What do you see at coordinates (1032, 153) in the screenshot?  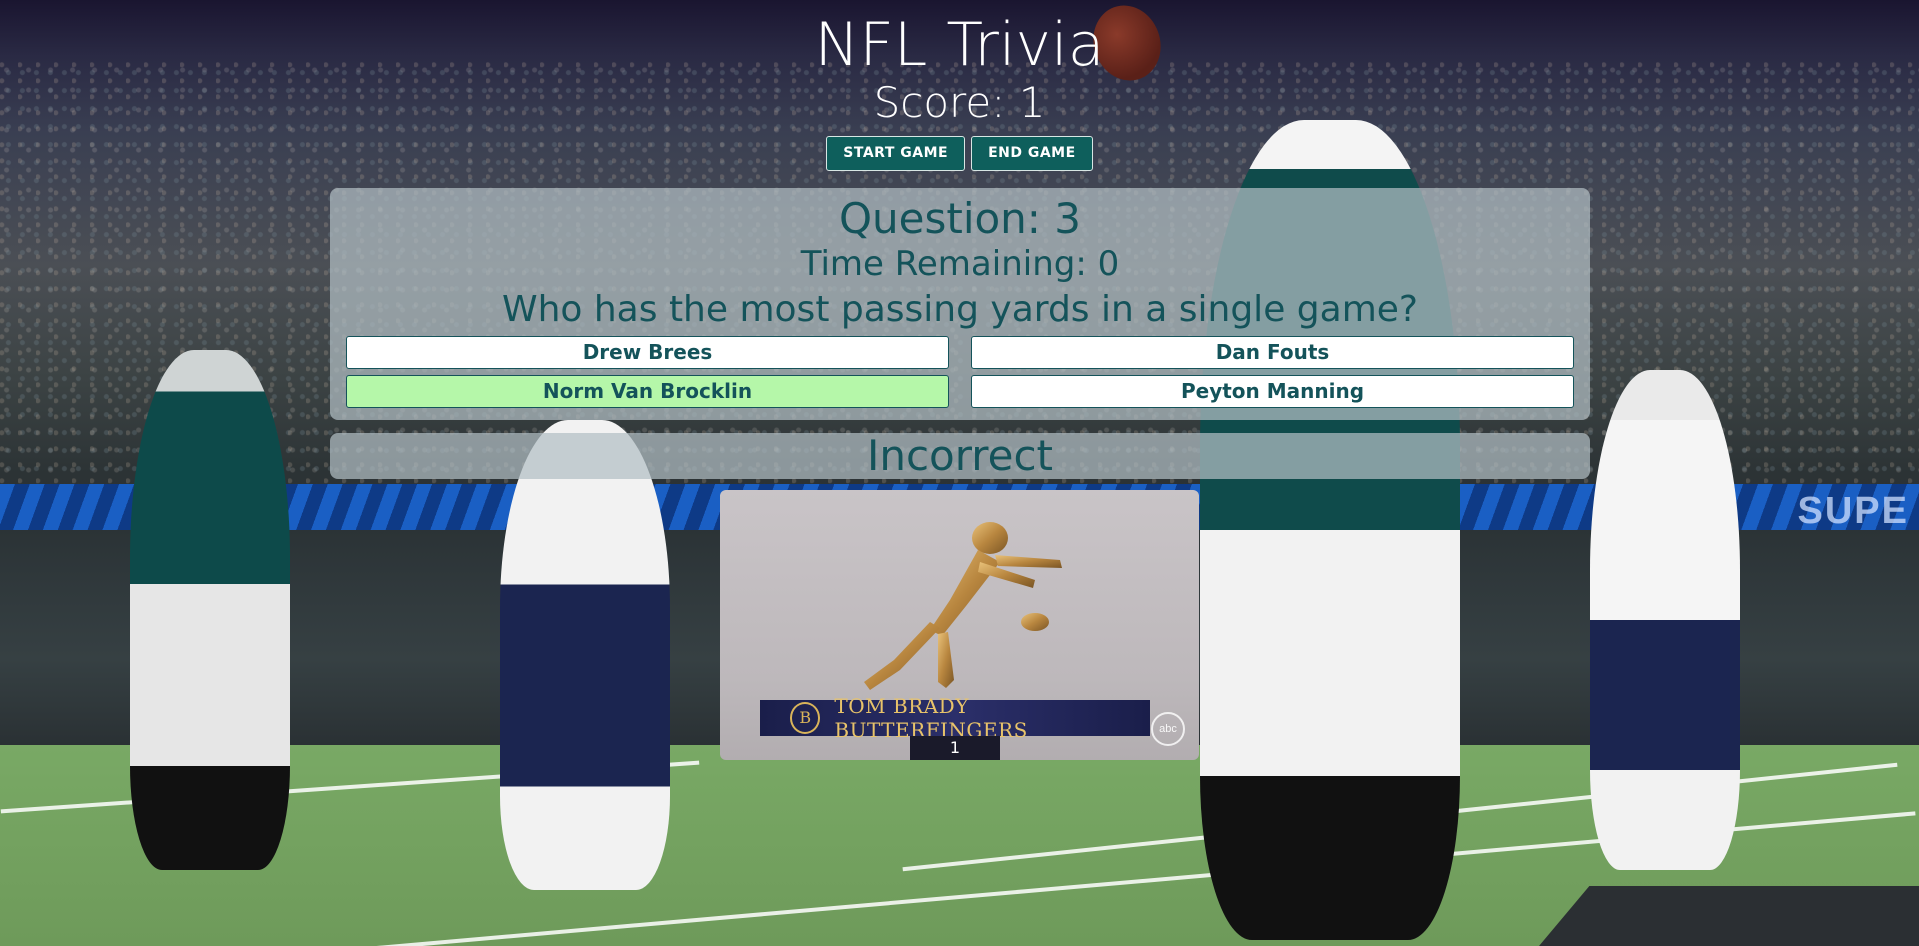 I see `end-game-button: END GAME` at bounding box center [1032, 153].